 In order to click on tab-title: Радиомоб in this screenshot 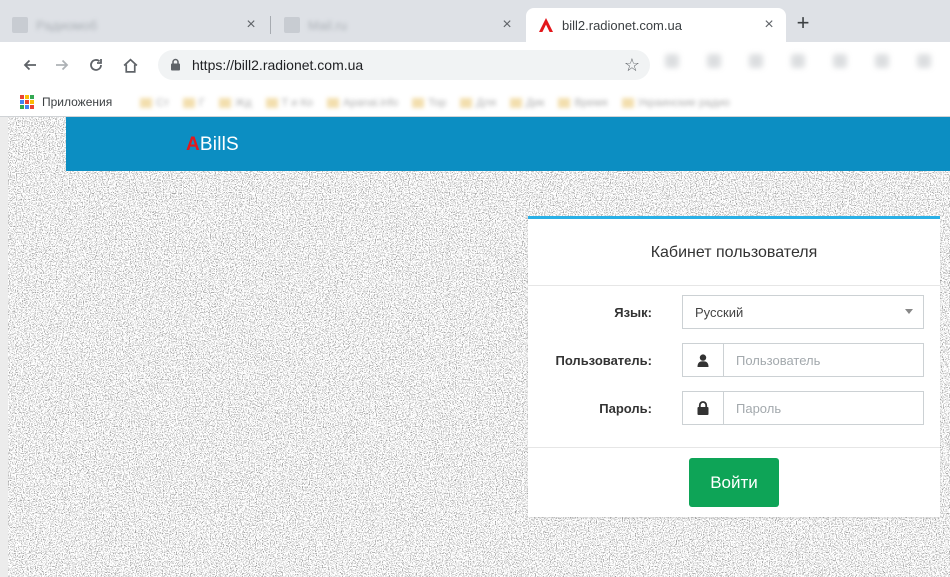, I will do `click(67, 25)`.